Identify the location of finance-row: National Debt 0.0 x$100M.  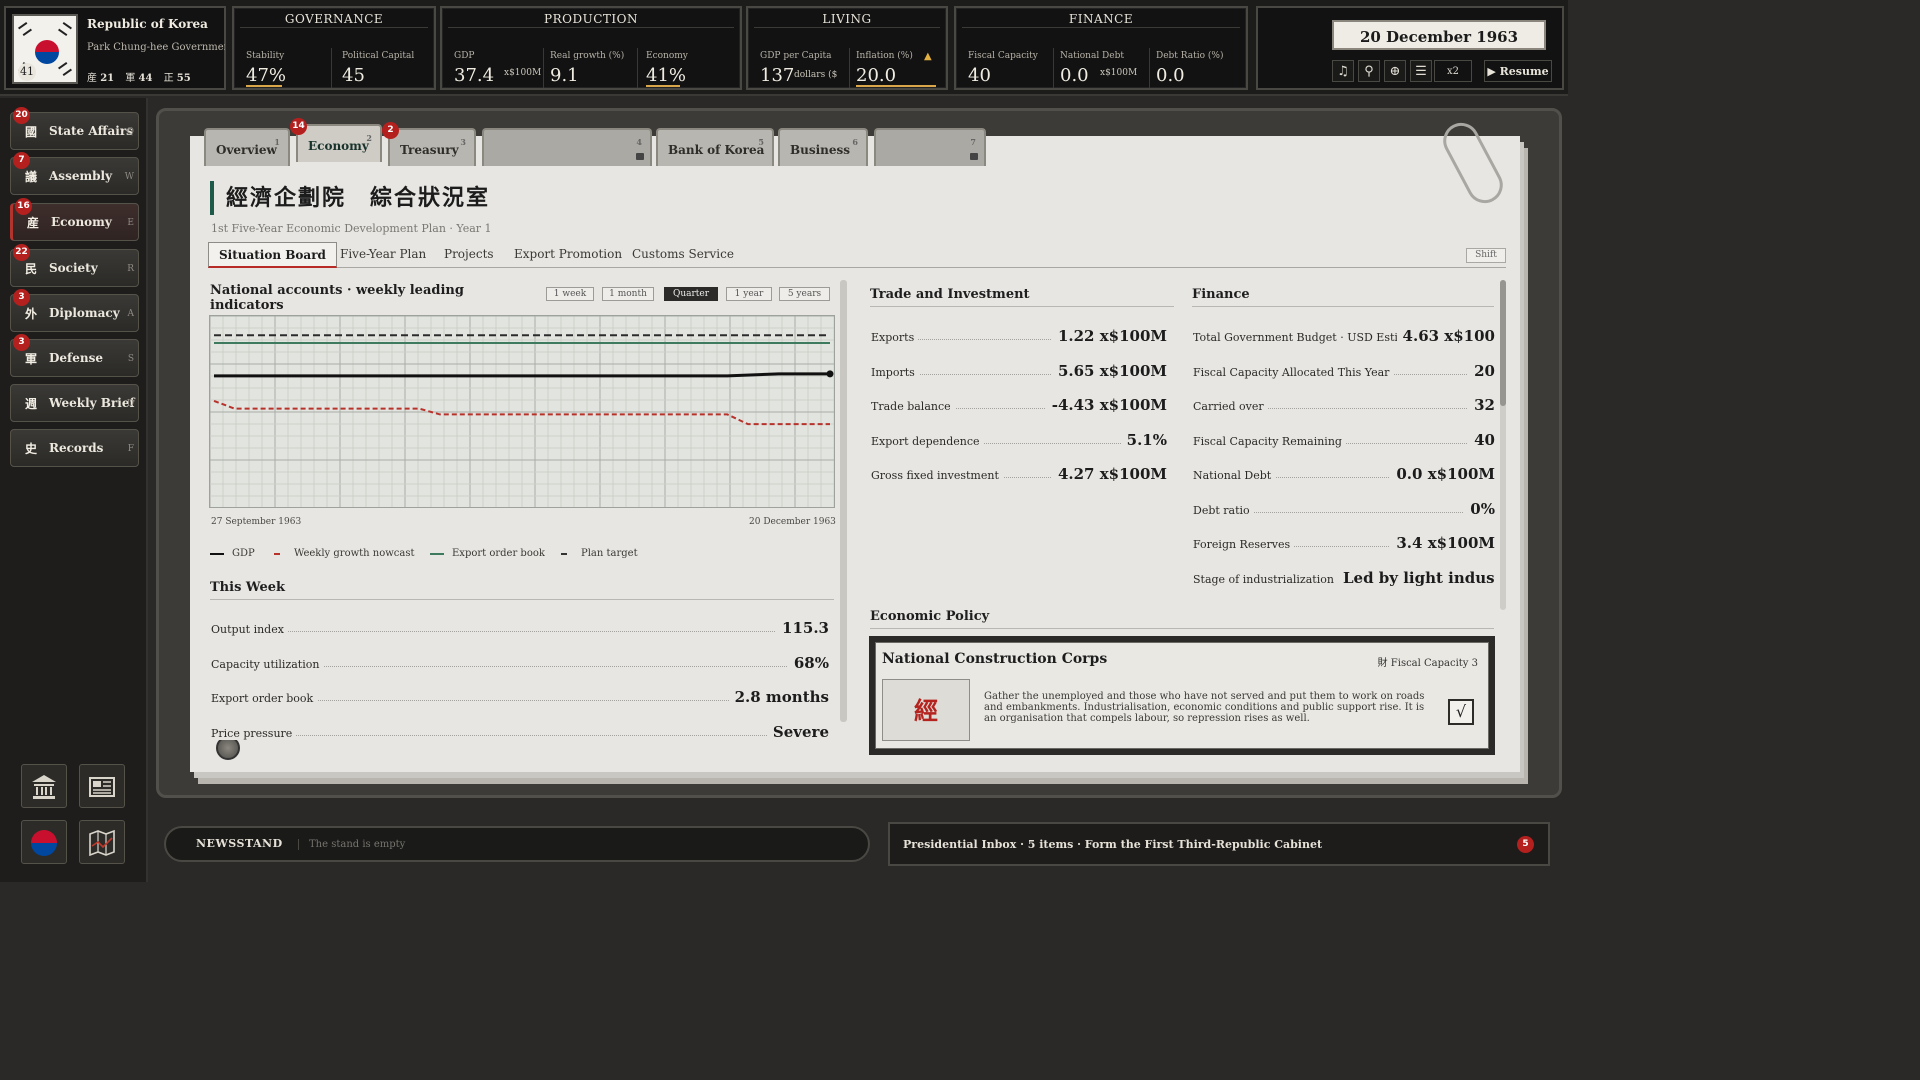
(1344, 475).